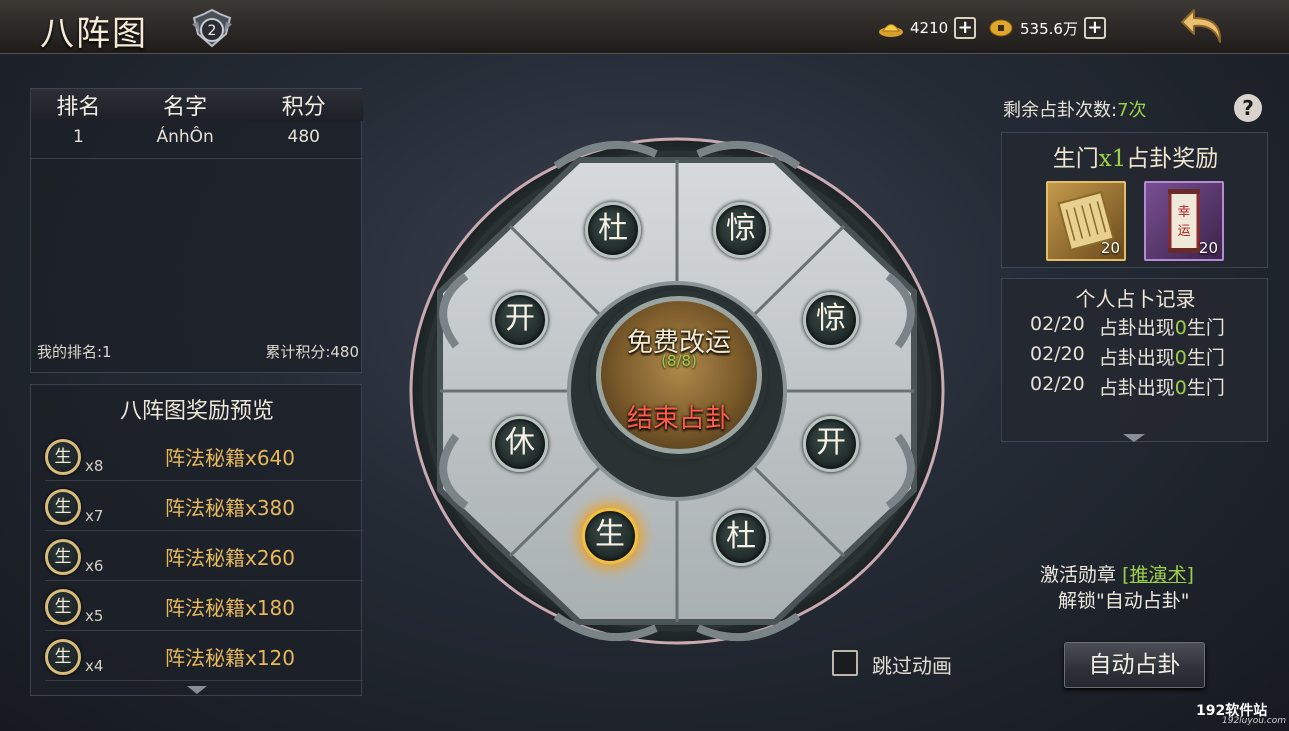 The height and width of the screenshot is (731, 1289). What do you see at coordinates (1124, 601) in the screenshot?
I see `unlock-text: 解锁"自动占卦"` at bounding box center [1124, 601].